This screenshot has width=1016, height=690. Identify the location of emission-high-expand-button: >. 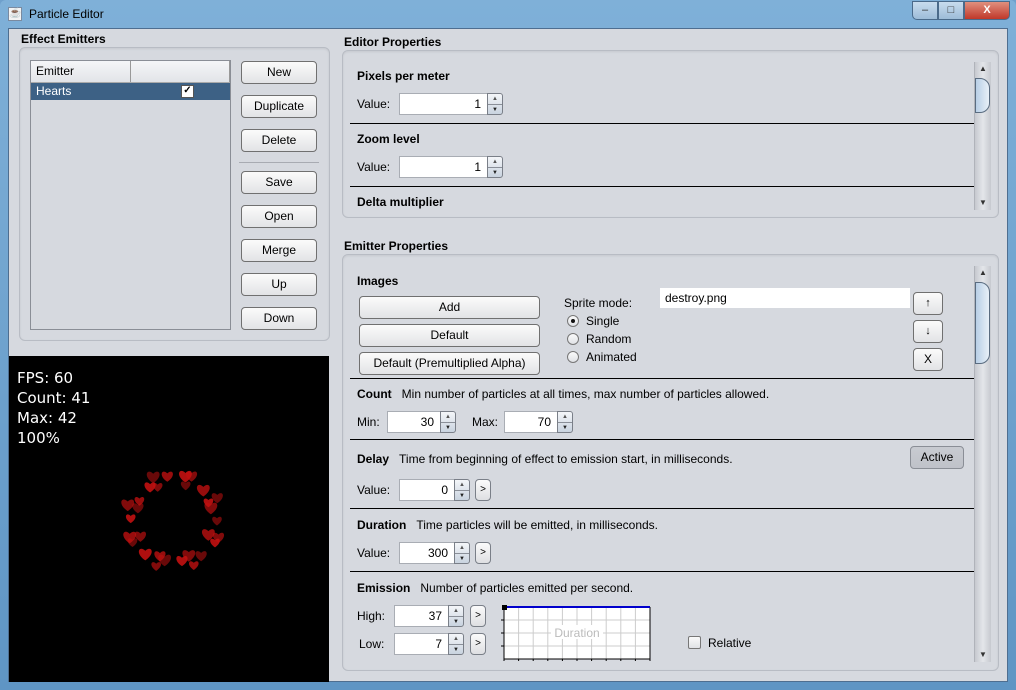
(478, 616).